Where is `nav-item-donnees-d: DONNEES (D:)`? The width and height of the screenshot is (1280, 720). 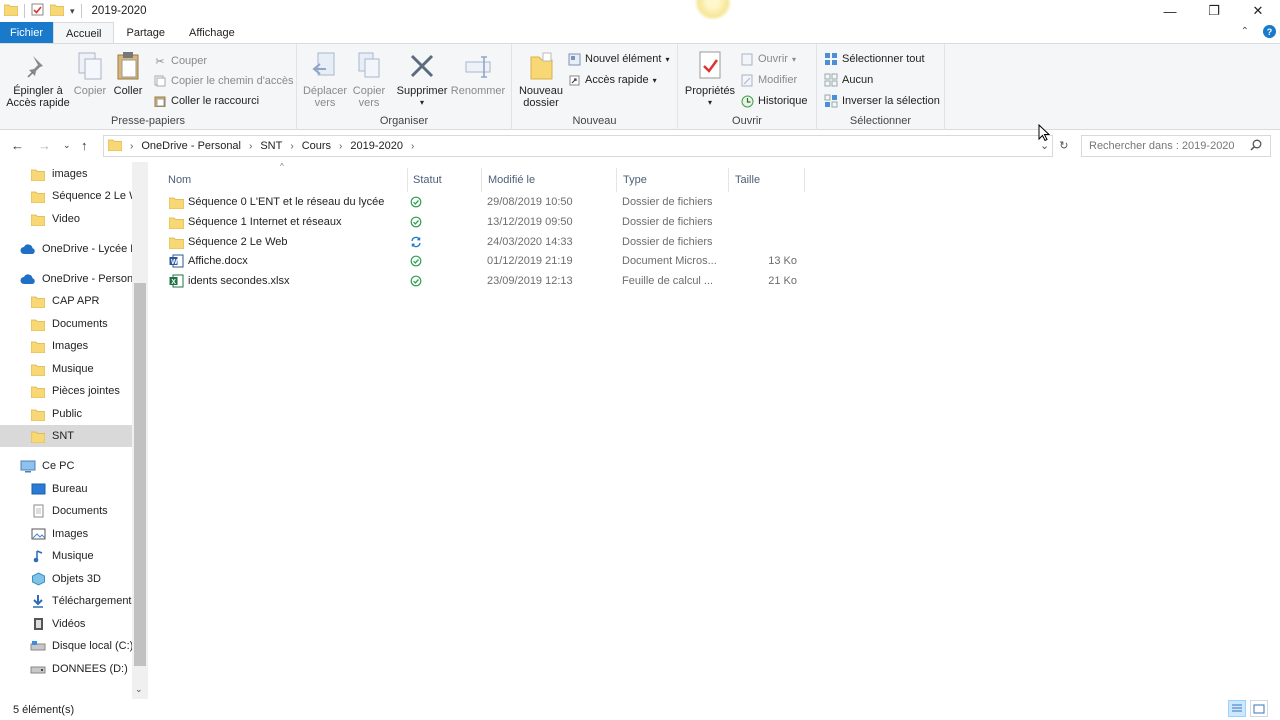
nav-item-donnees-d: DONNEES (D:) is located at coordinates (66, 669).